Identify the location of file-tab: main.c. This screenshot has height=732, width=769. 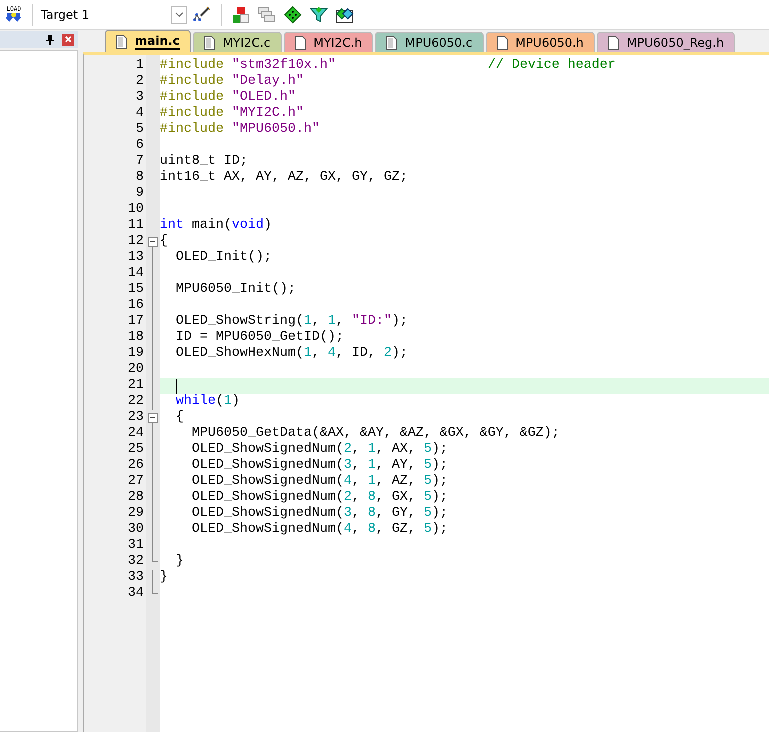
(148, 41).